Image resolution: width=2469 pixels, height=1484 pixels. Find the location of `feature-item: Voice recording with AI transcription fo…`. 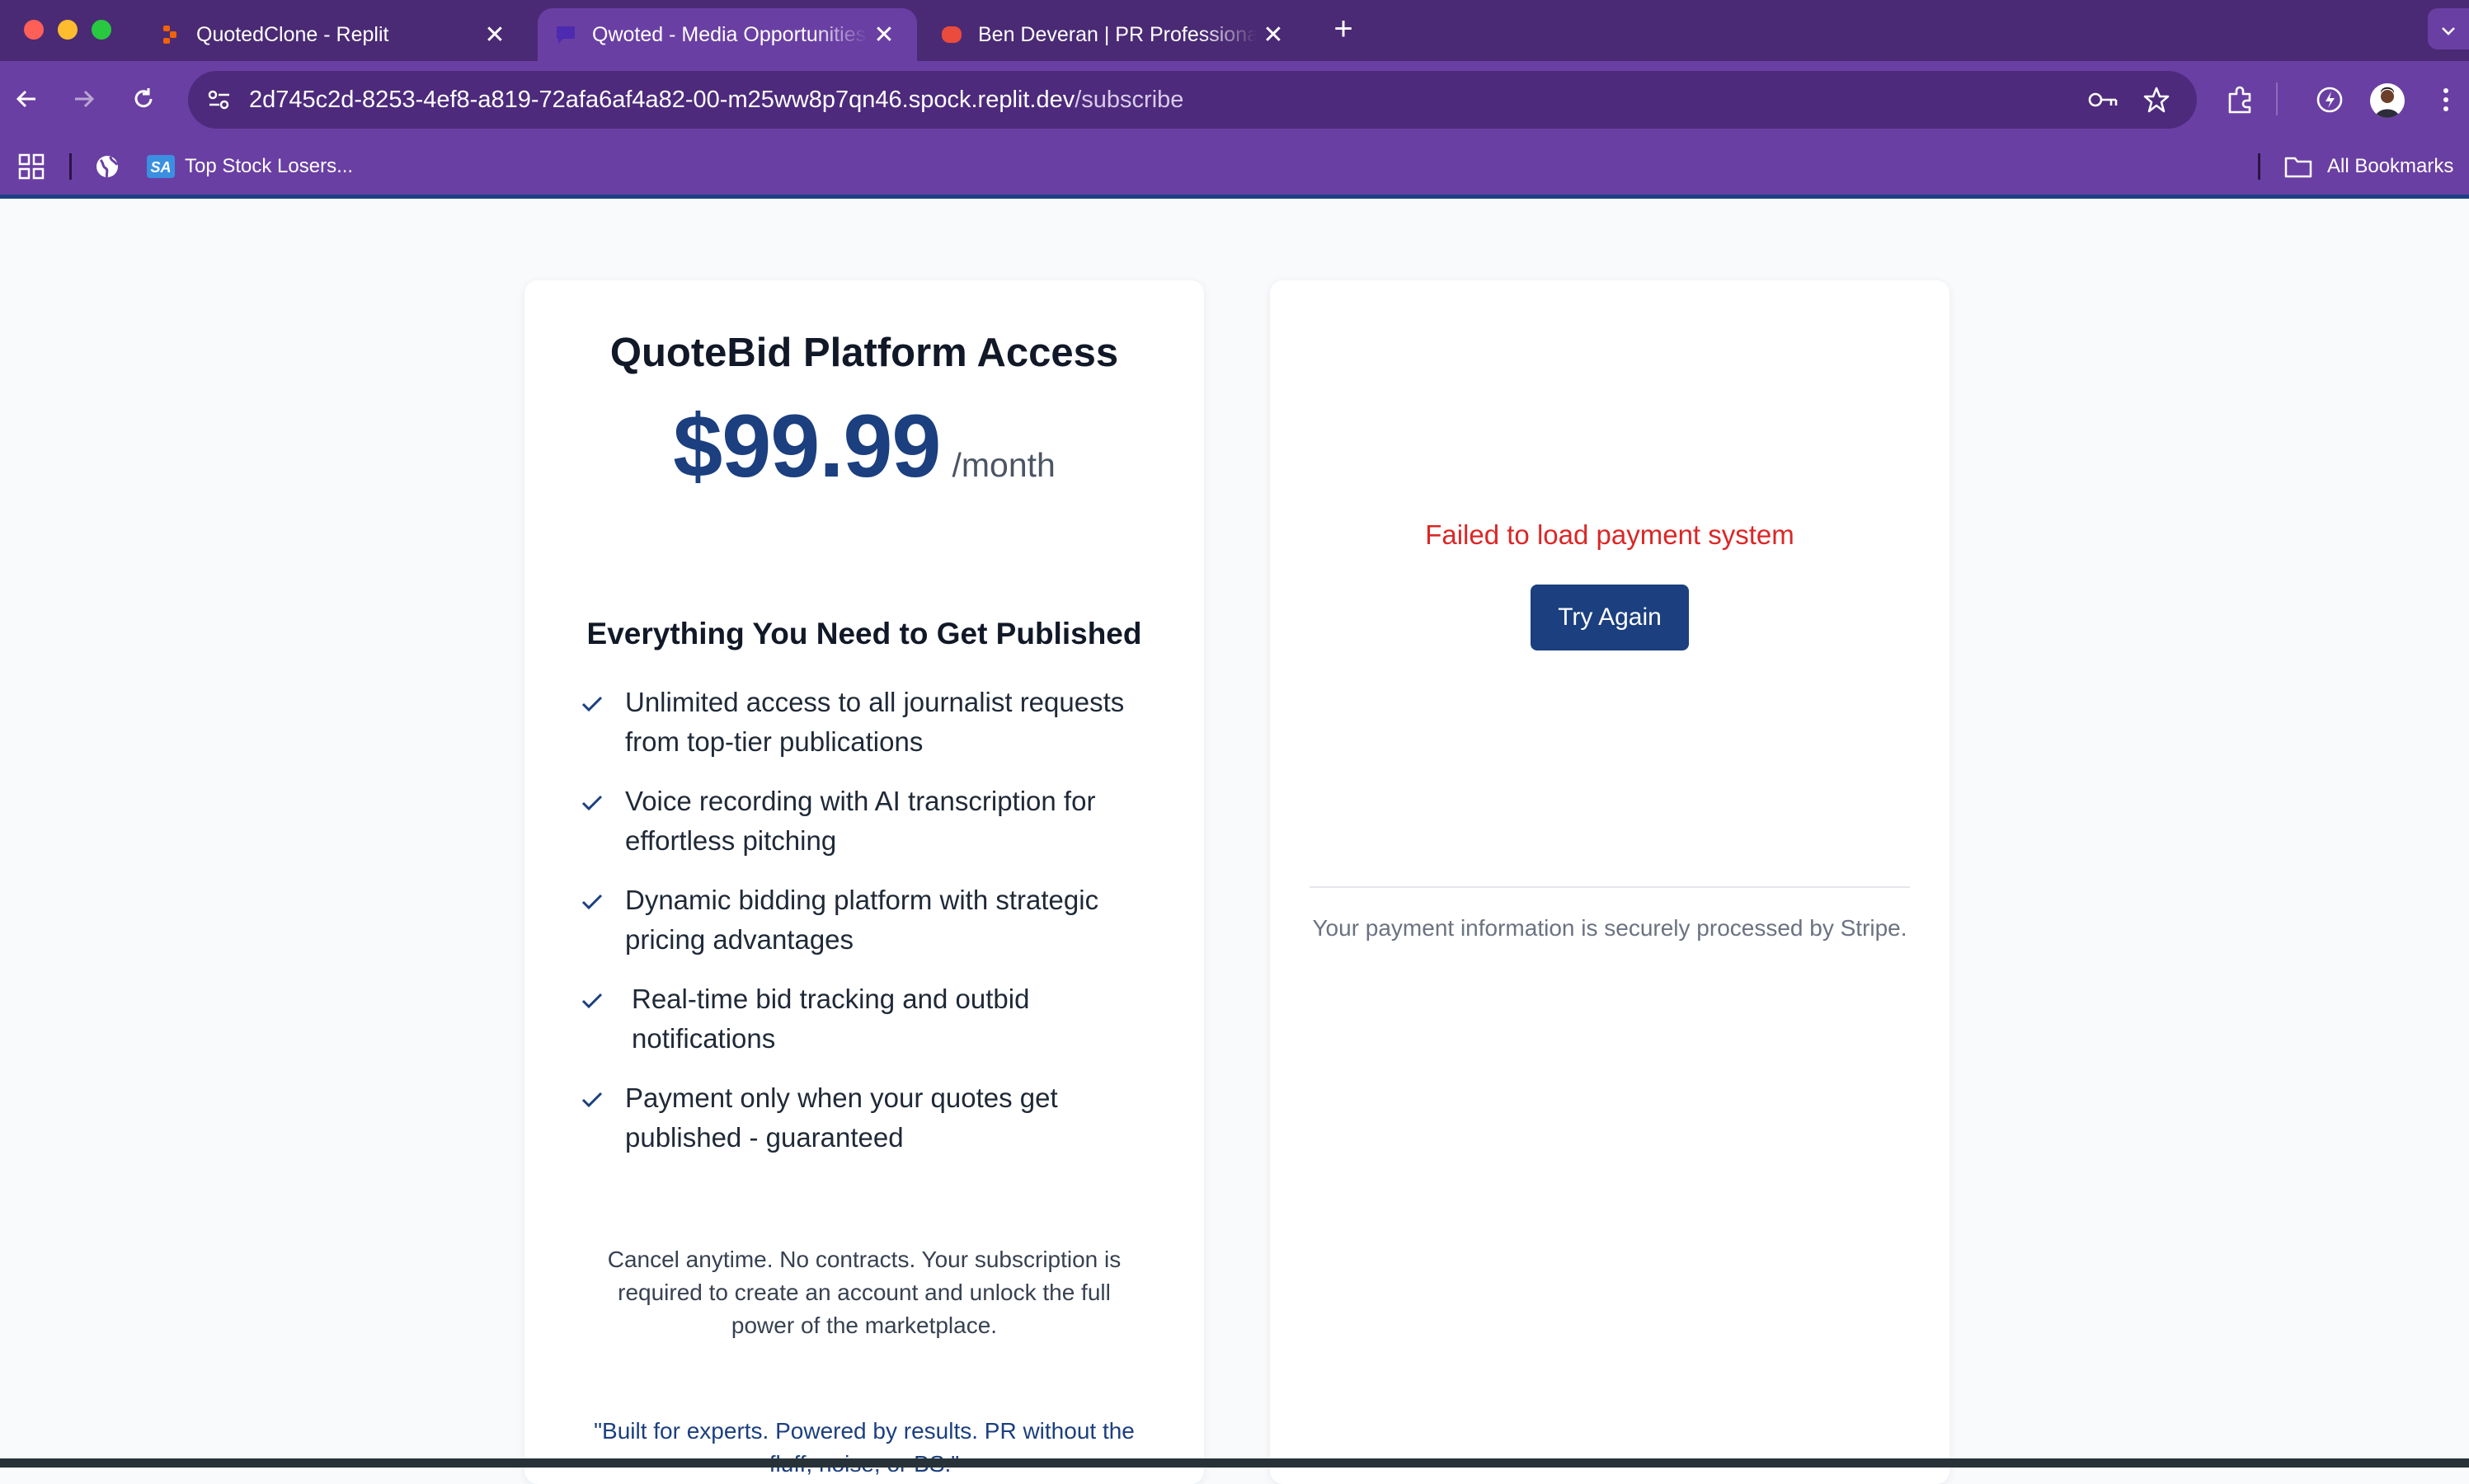

feature-item: Voice recording with AI transcription fo… is located at coordinates (874, 821).